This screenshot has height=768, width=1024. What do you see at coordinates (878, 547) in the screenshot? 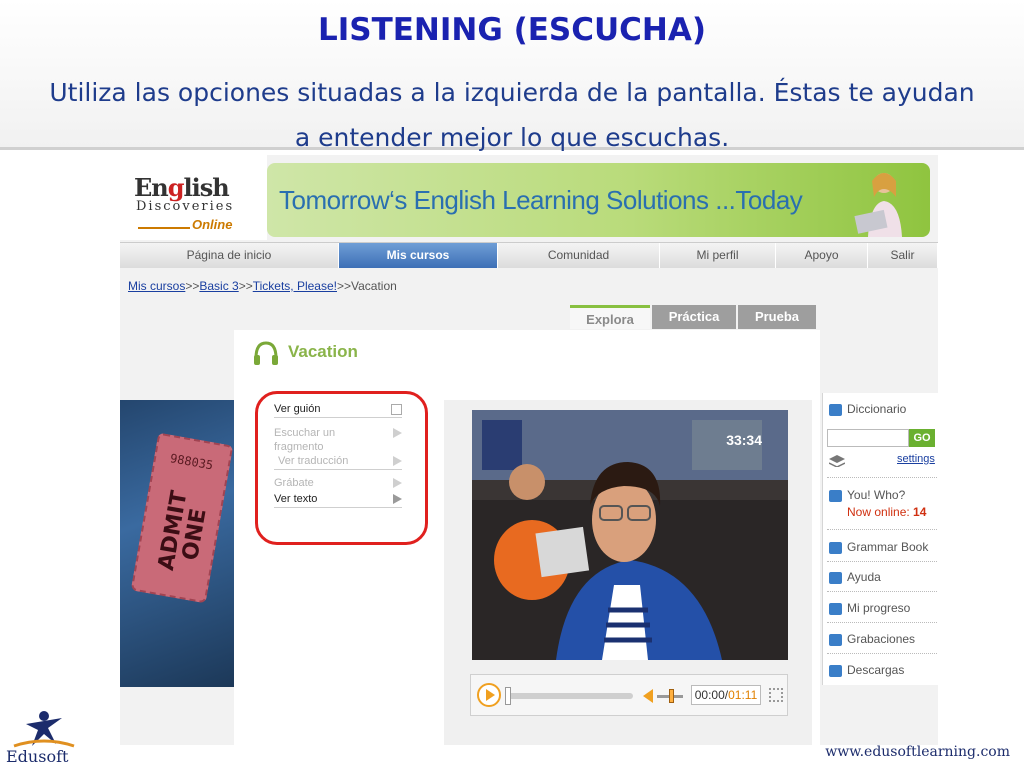
I see `sidebar-item-grammar-book: Grammar Book` at bounding box center [878, 547].